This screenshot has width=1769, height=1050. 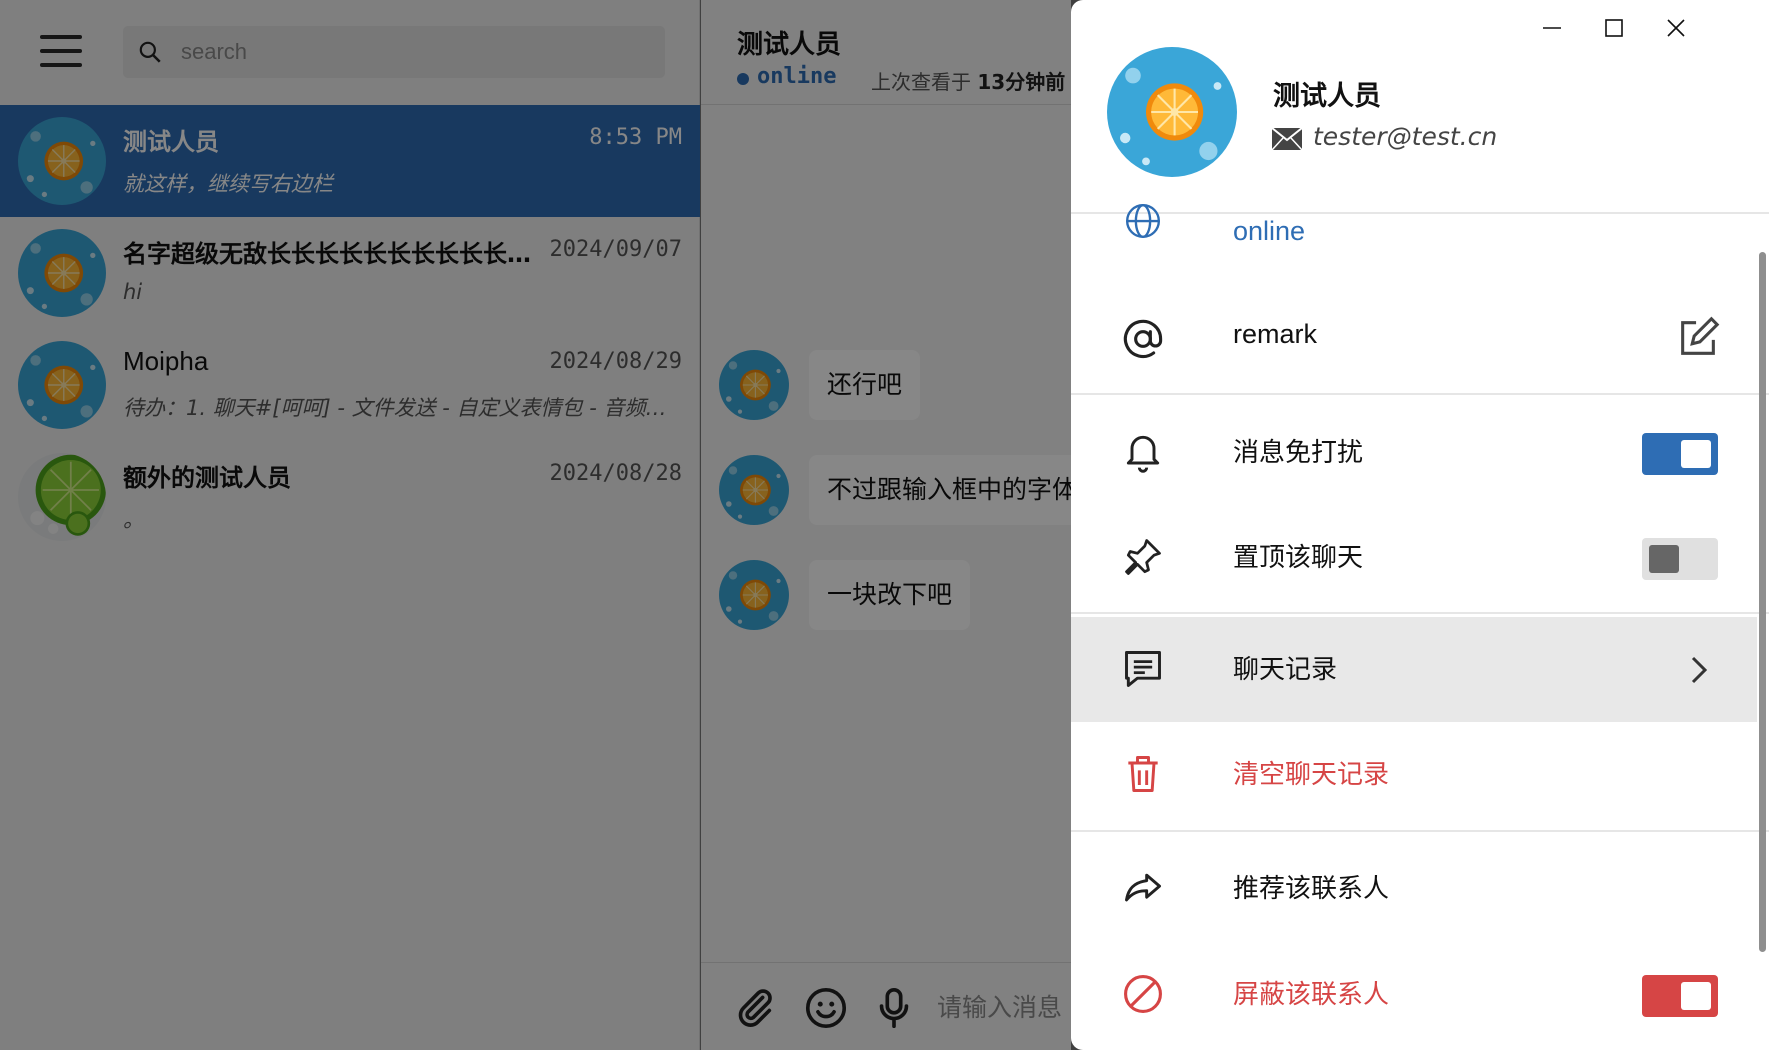 What do you see at coordinates (1699, 670) in the screenshot?
I see `chevron-right-icon` at bounding box center [1699, 670].